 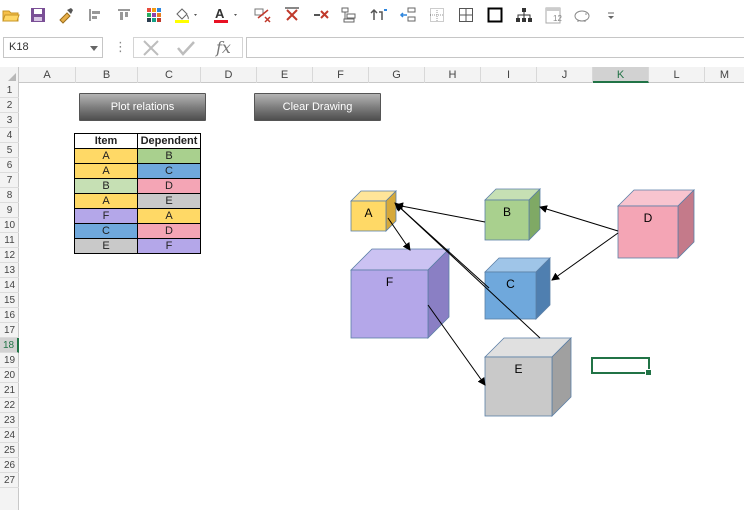 What do you see at coordinates (648, 218) in the screenshot?
I see `cube-label: D` at bounding box center [648, 218].